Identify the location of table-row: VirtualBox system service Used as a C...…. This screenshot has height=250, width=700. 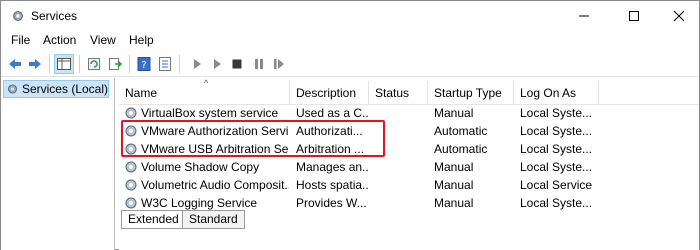
(409, 113).